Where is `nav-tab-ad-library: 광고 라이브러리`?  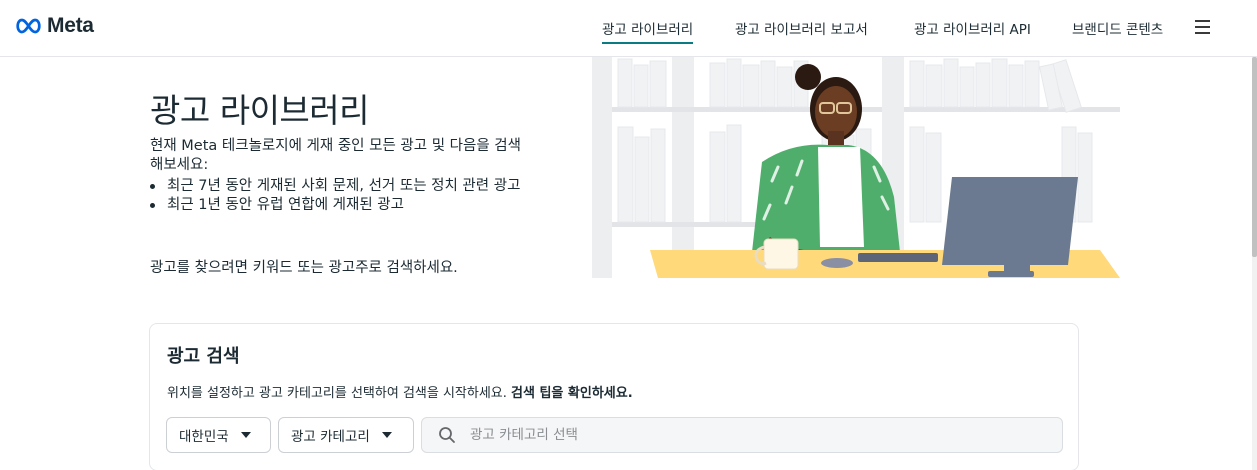 nav-tab-ad-library: 광고 라이브러리 is located at coordinates (648, 31).